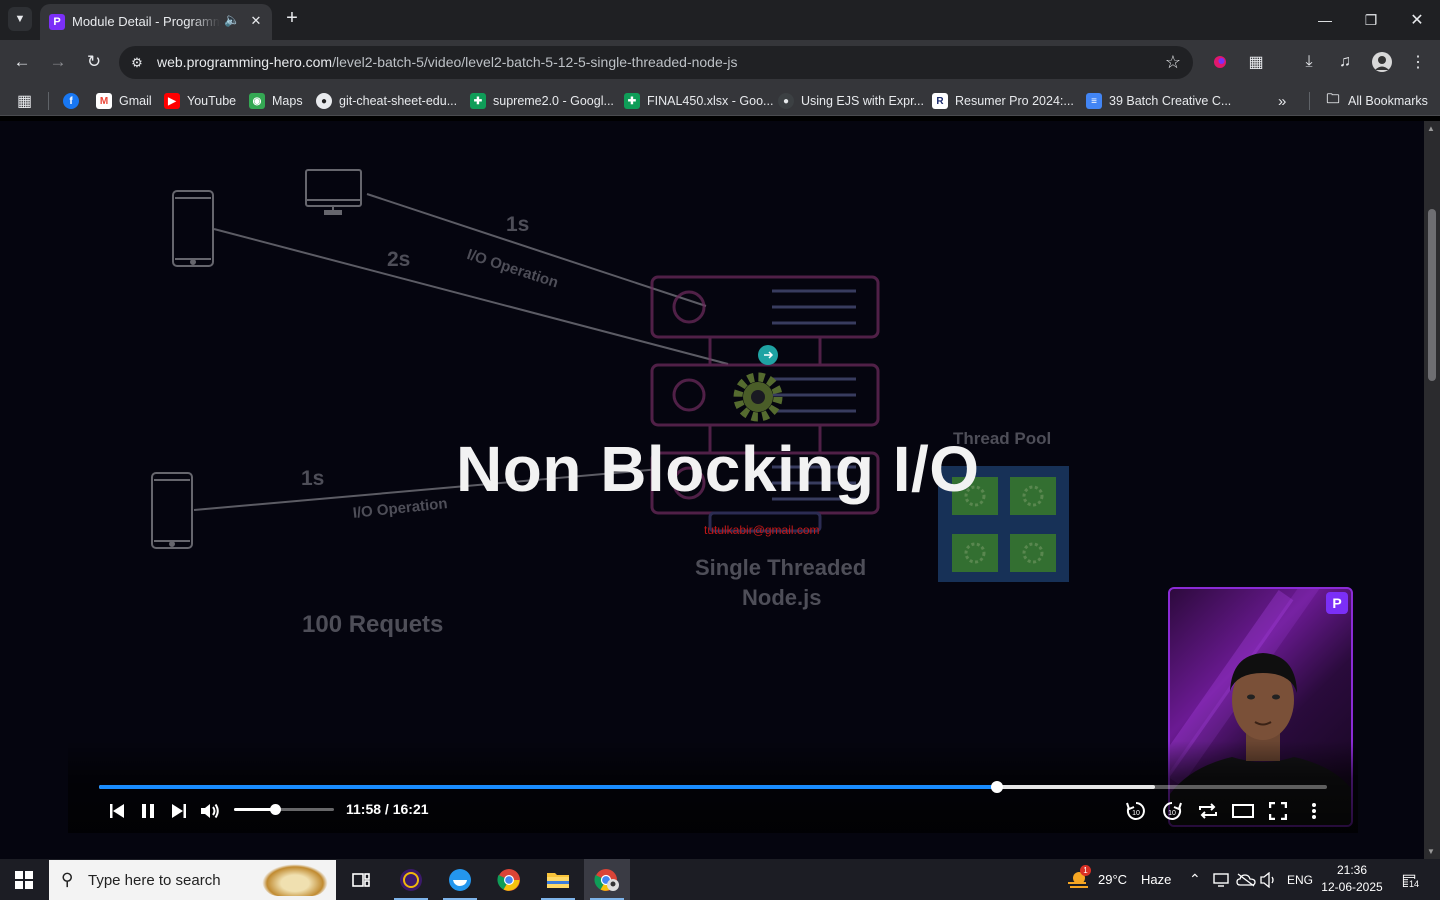 Image resolution: width=1440 pixels, height=900 pixels. What do you see at coordinates (146, 21) in the screenshot?
I see `tab-title: Module Detail - Programming Hero` at bounding box center [146, 21].